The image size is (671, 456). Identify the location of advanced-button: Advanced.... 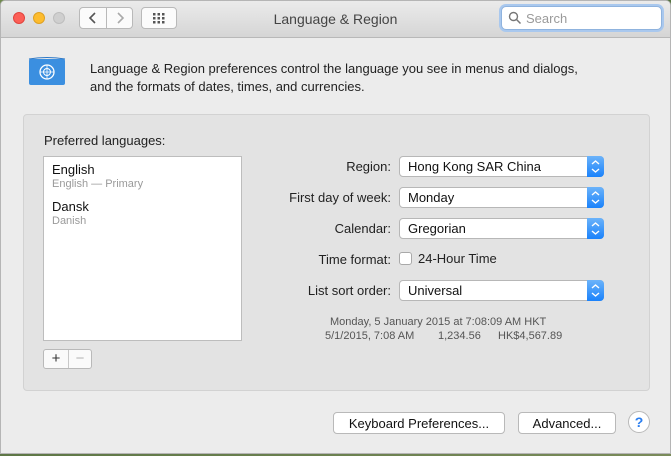
(567, 423).